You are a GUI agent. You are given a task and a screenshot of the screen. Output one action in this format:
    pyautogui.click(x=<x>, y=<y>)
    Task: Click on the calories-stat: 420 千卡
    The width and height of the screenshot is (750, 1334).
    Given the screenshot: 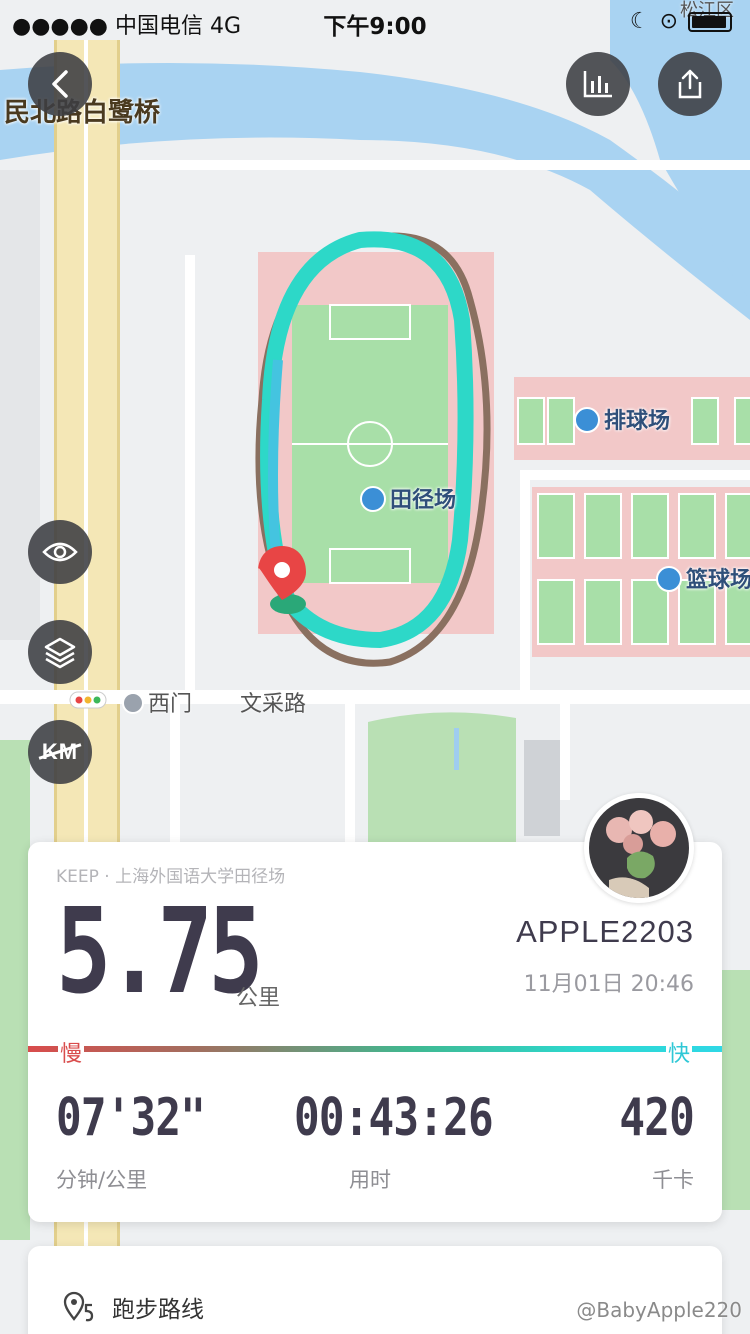 What is the action you would take?
    pyautogui.click(x=648, y=1143)
    